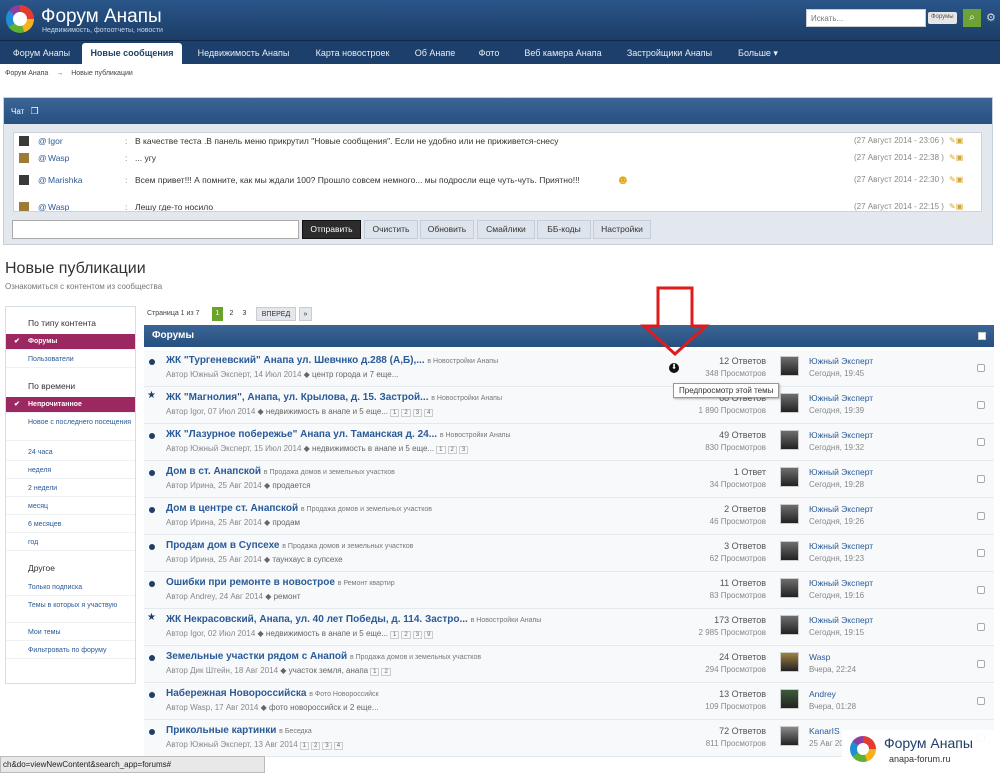 This screenshot has height=773, width=1000. What do you see at coordinates (155, 229) in the screenshot?
I see `chat-input` at bounding box center [155, 229].